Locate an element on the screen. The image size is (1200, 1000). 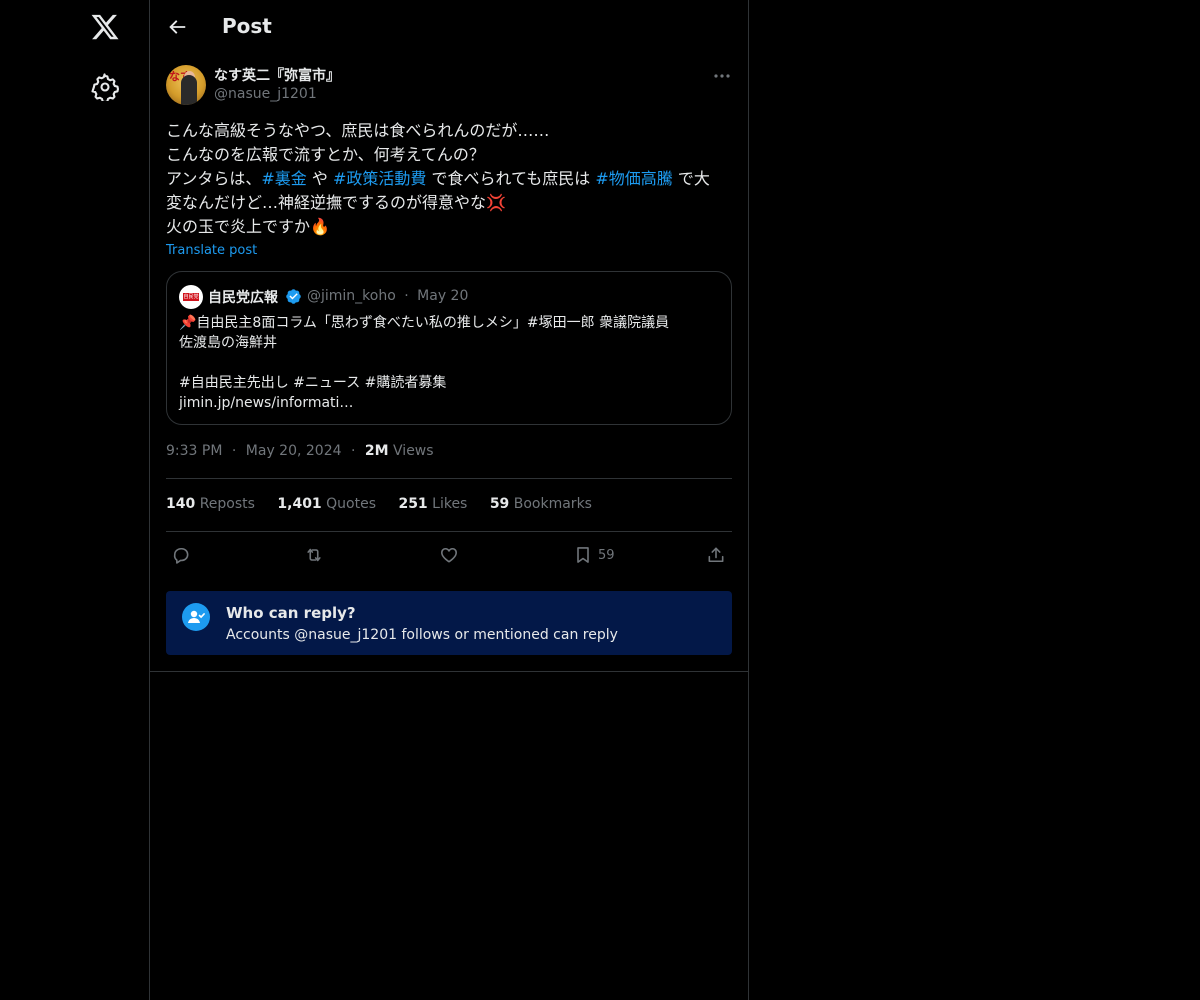
quoted-handle-date: @jimin_koho · May 20 is located at coordinates (388, 296).